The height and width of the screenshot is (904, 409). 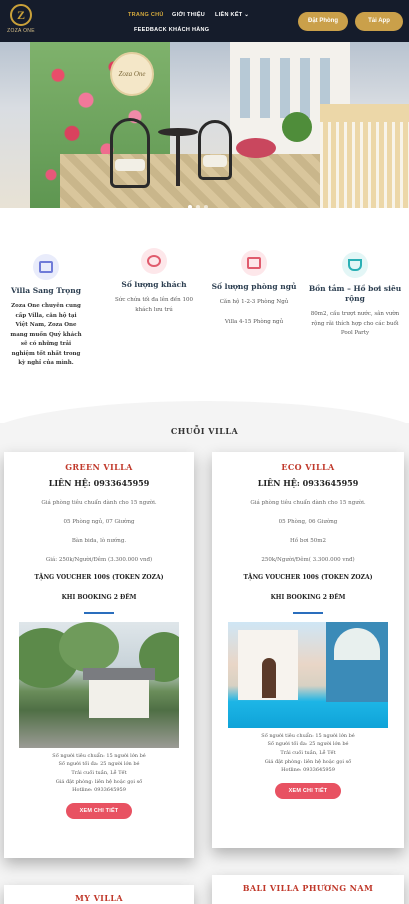 What do you see at coordinates (254, 321) in the screenshot?
I see `feature-text: Villa 4-15 Phòng ngủ` at bounding box center [254, 321].